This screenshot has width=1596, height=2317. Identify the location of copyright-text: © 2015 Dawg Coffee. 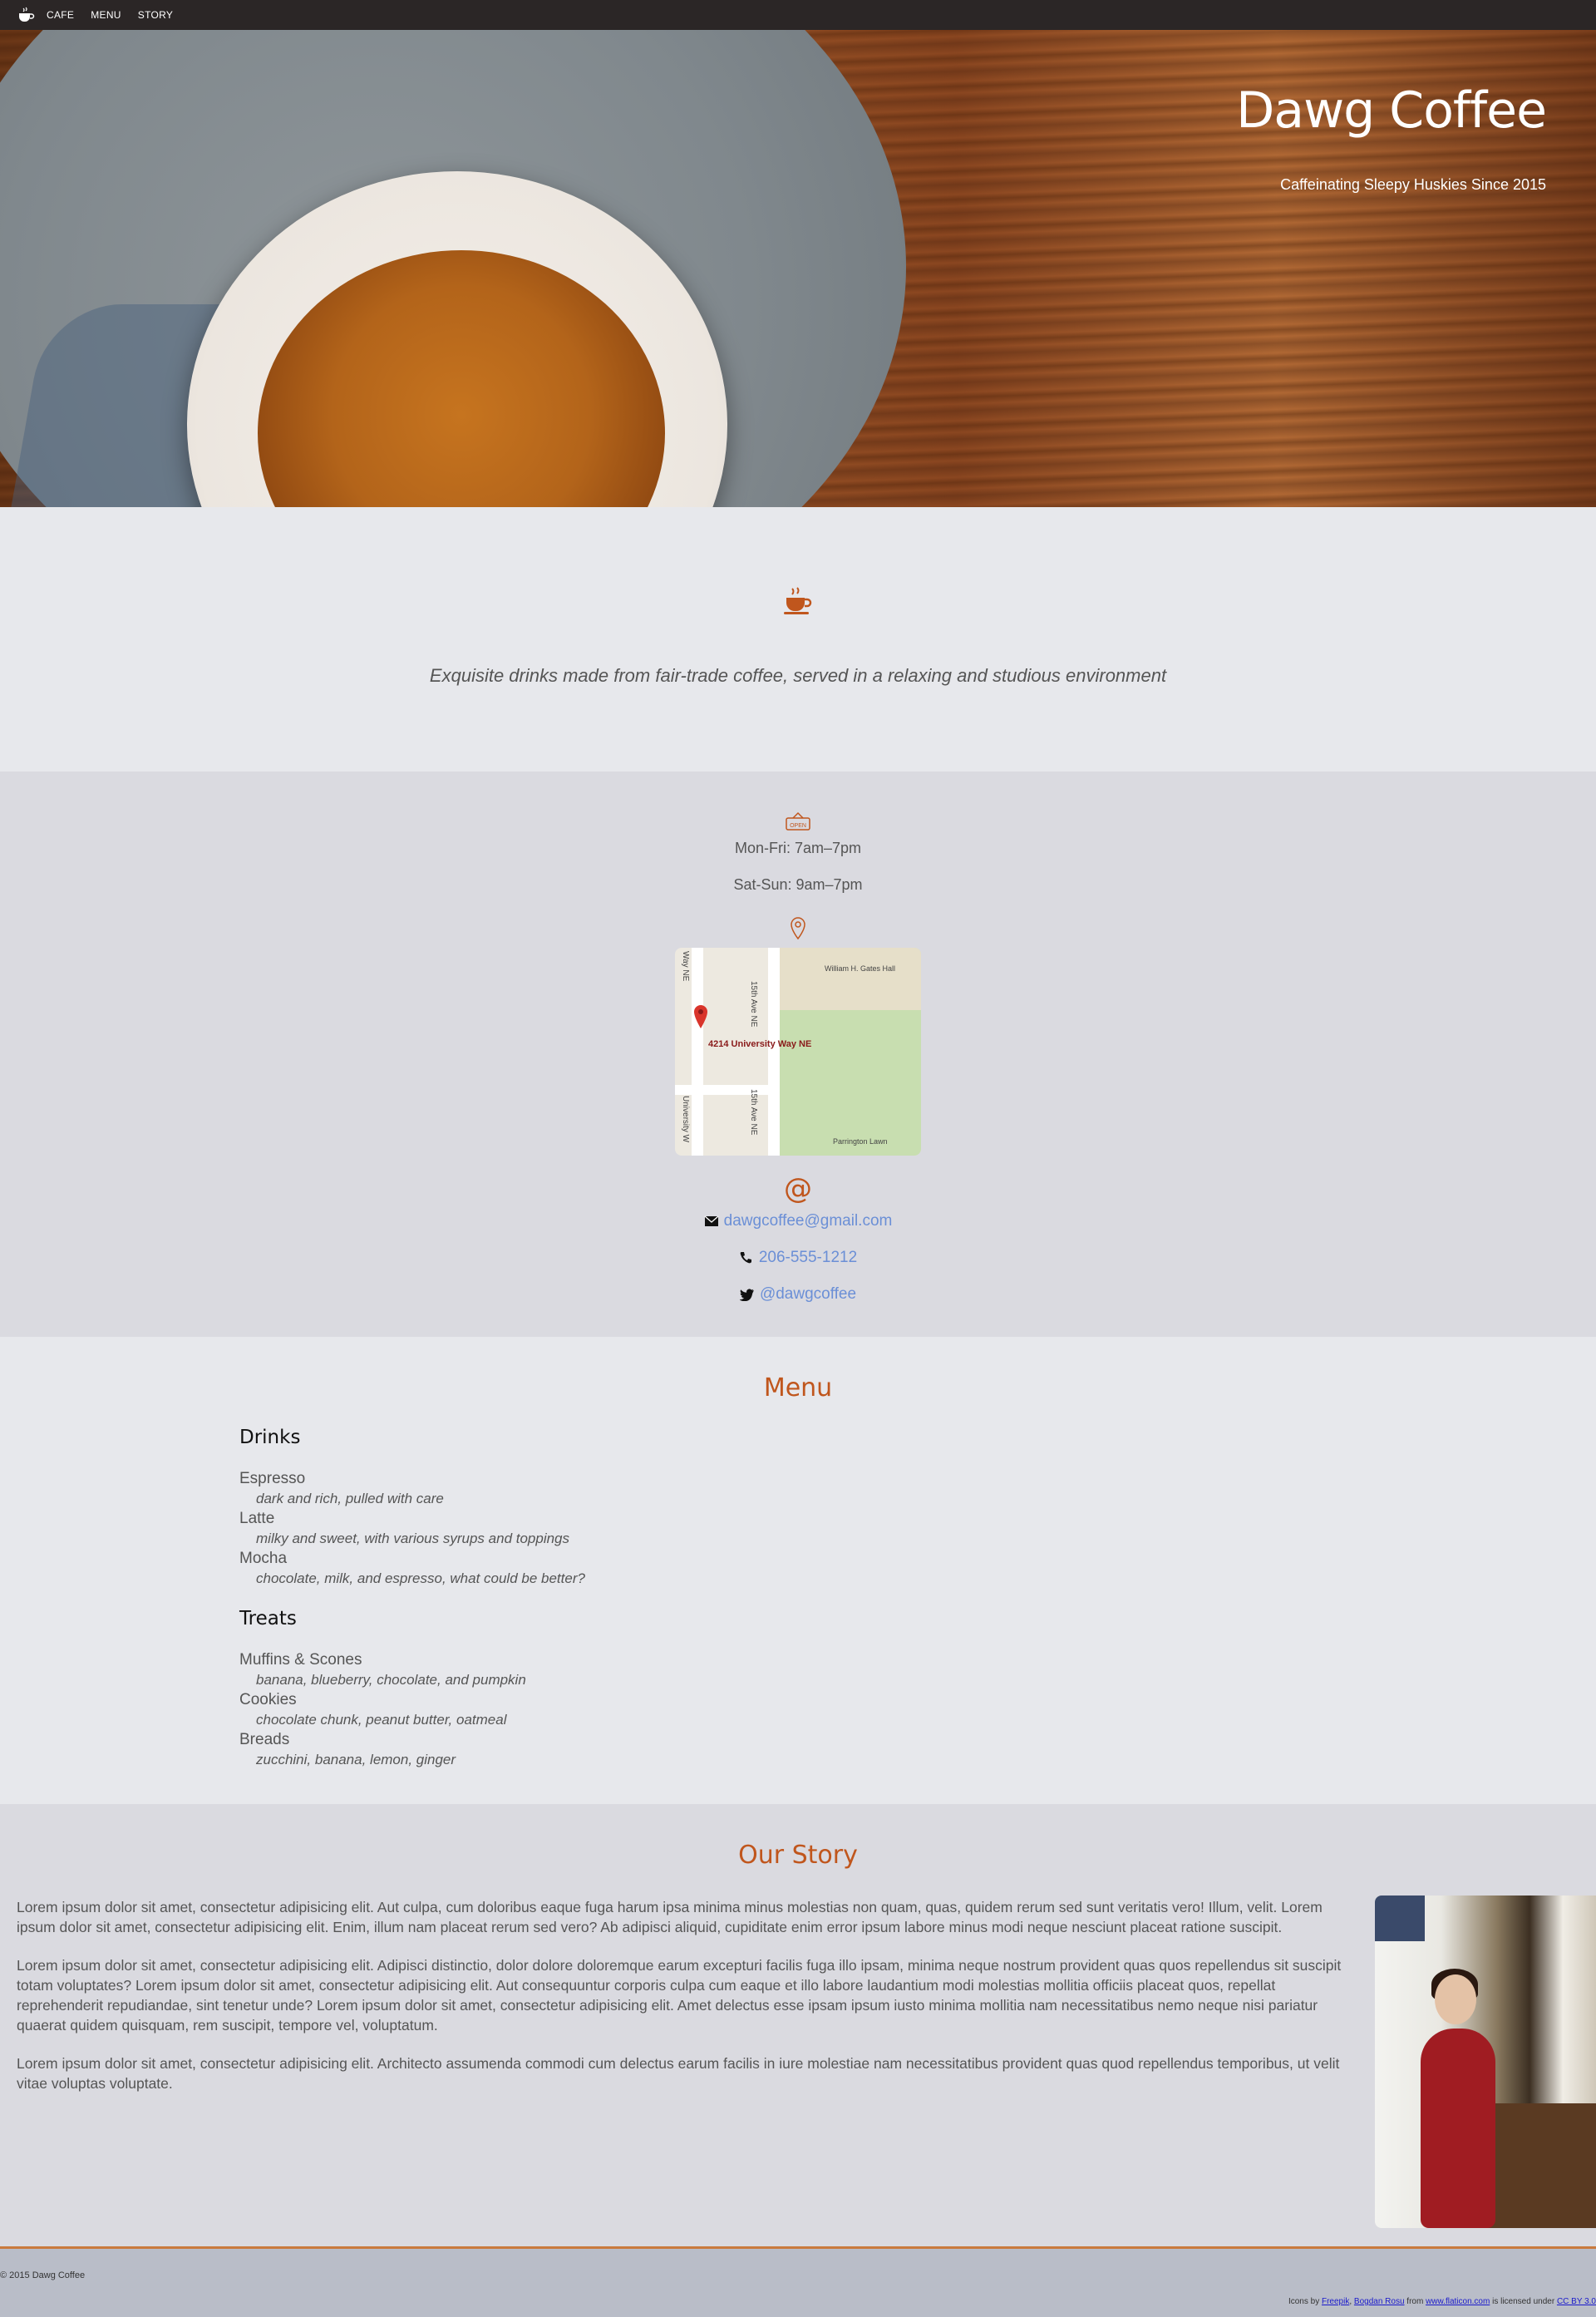
(43, 2275).